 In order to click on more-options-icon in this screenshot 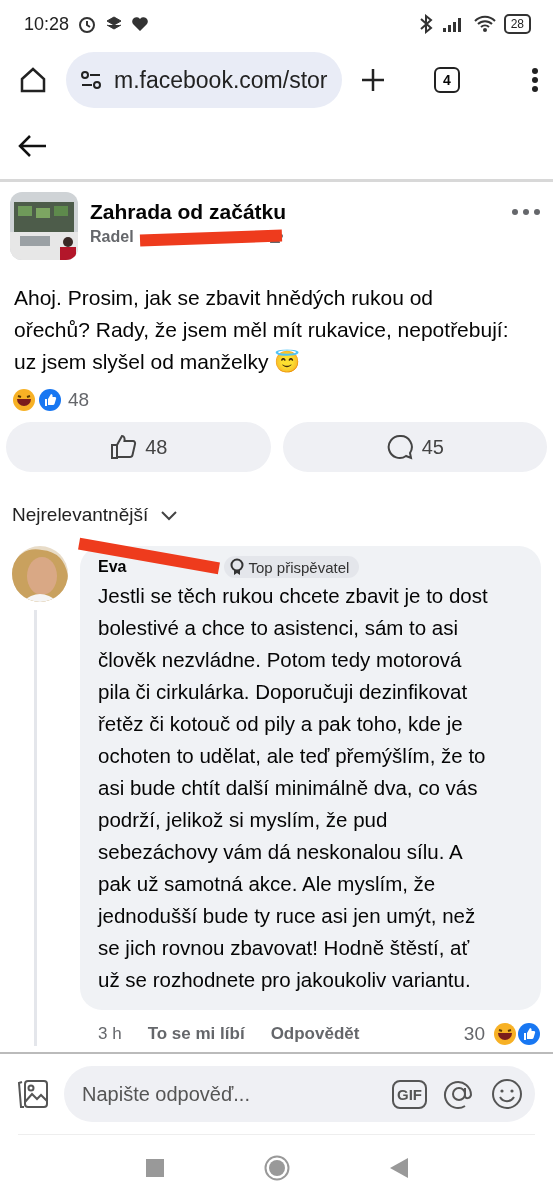, I will do `click(526, 212)`.